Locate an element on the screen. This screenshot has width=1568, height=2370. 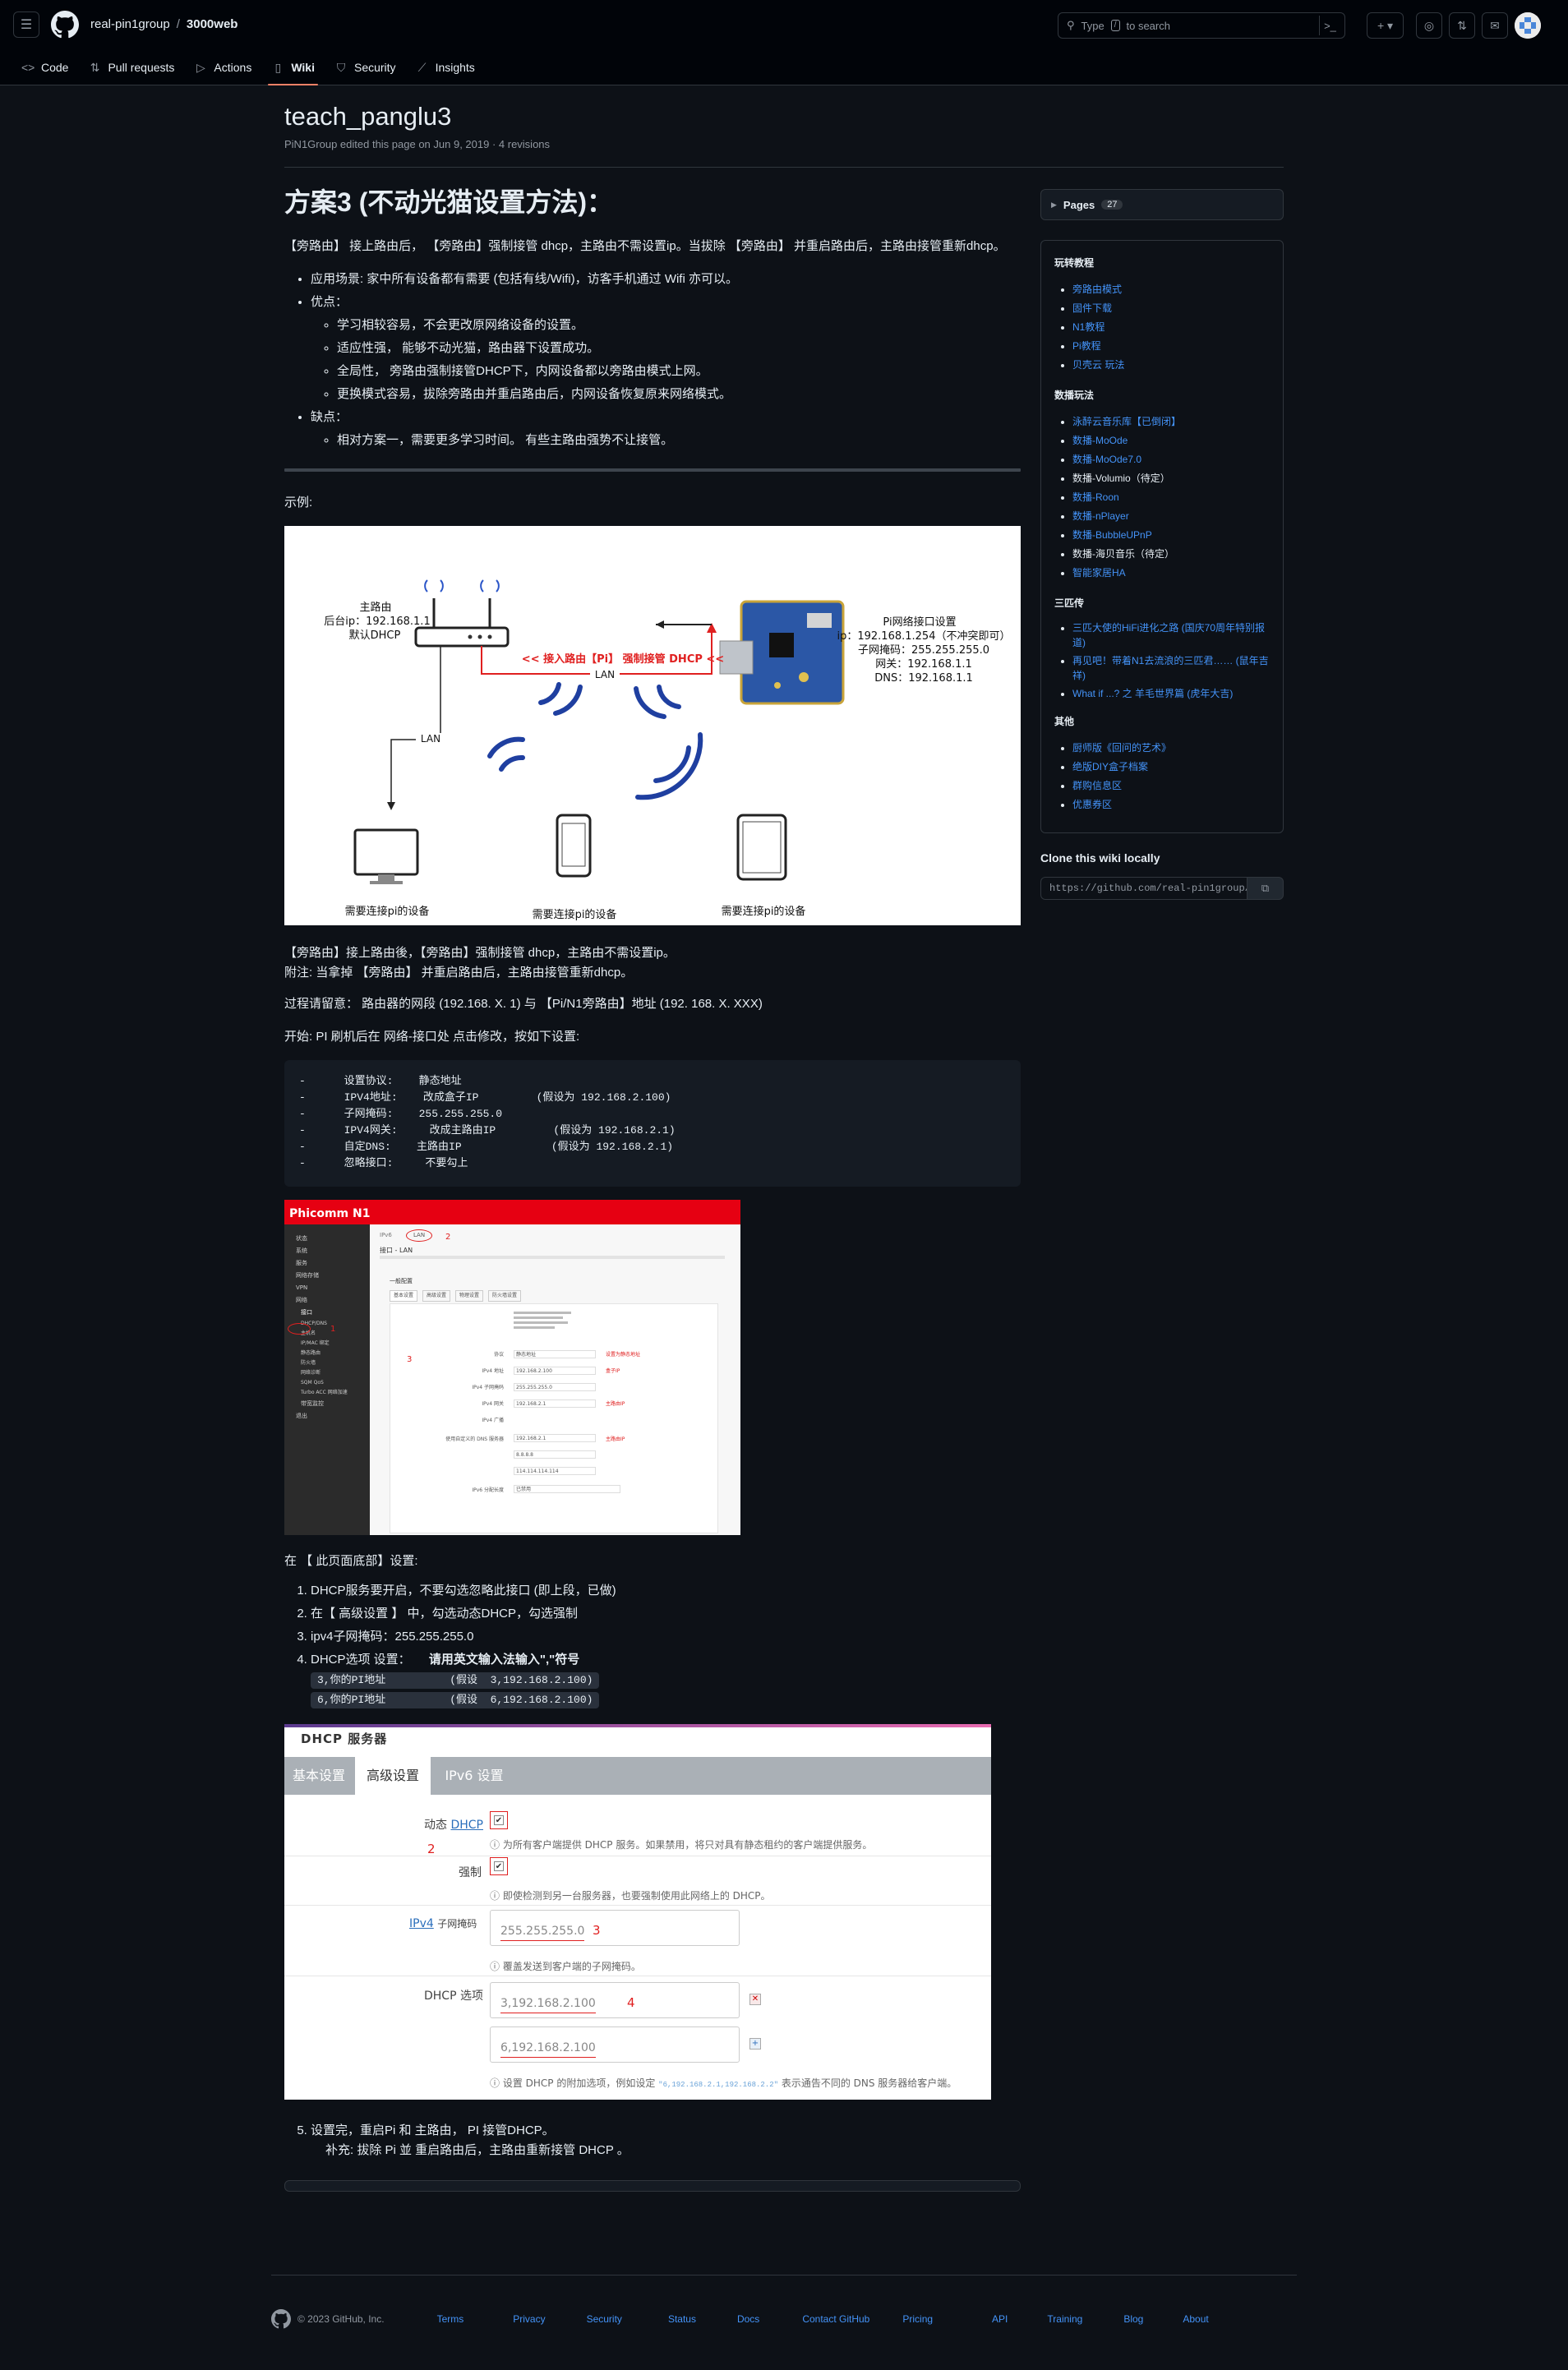
n1-subtab: 防火墙设置 is located at coordinates (505, 1296).